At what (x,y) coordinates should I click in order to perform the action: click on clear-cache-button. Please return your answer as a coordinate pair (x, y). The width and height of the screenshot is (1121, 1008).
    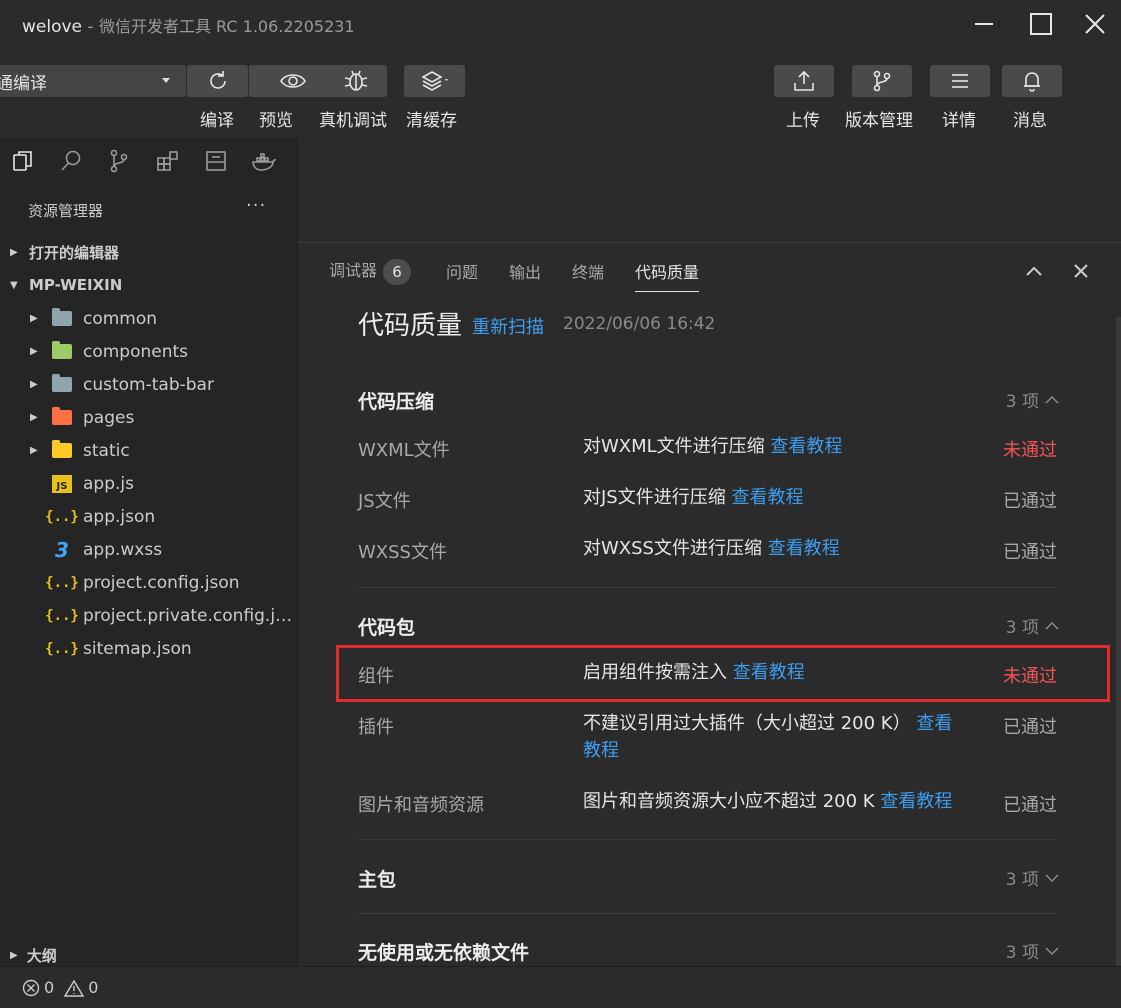
    Looking at the image, I should click on (434, 81).